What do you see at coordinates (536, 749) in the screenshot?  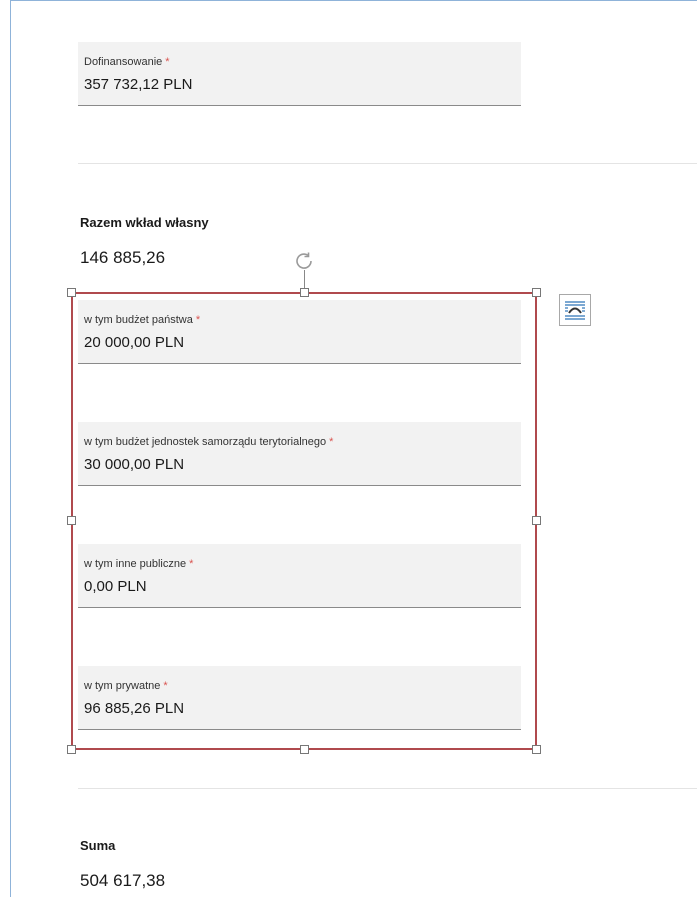 I see `resize-handle-bottom-right` at bounding box center [536, 749].